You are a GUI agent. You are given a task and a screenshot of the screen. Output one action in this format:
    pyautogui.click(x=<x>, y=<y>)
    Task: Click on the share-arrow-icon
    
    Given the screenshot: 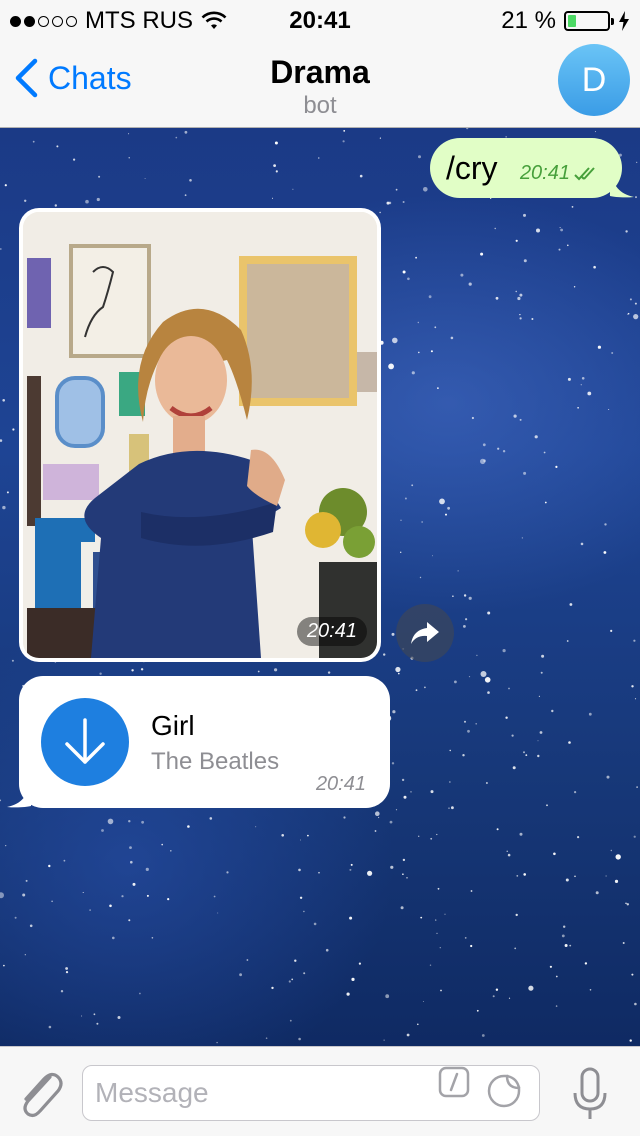 What is the action you would take?
    pyautogui.click(x=425, y=633)
    